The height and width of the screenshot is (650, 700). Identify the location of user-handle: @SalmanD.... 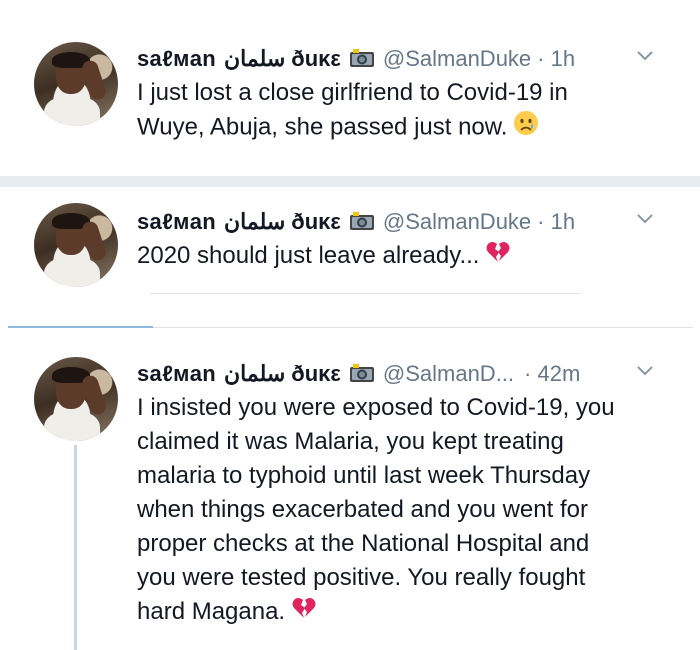
(448, 374).